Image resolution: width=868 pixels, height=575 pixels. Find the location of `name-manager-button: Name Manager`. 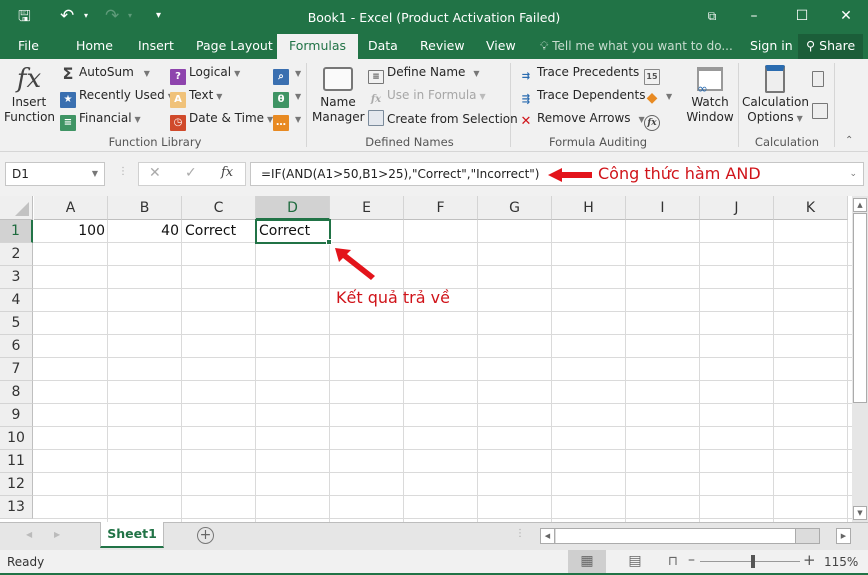

name-manager-button: Name Manager is located at coordinates (338, 95).